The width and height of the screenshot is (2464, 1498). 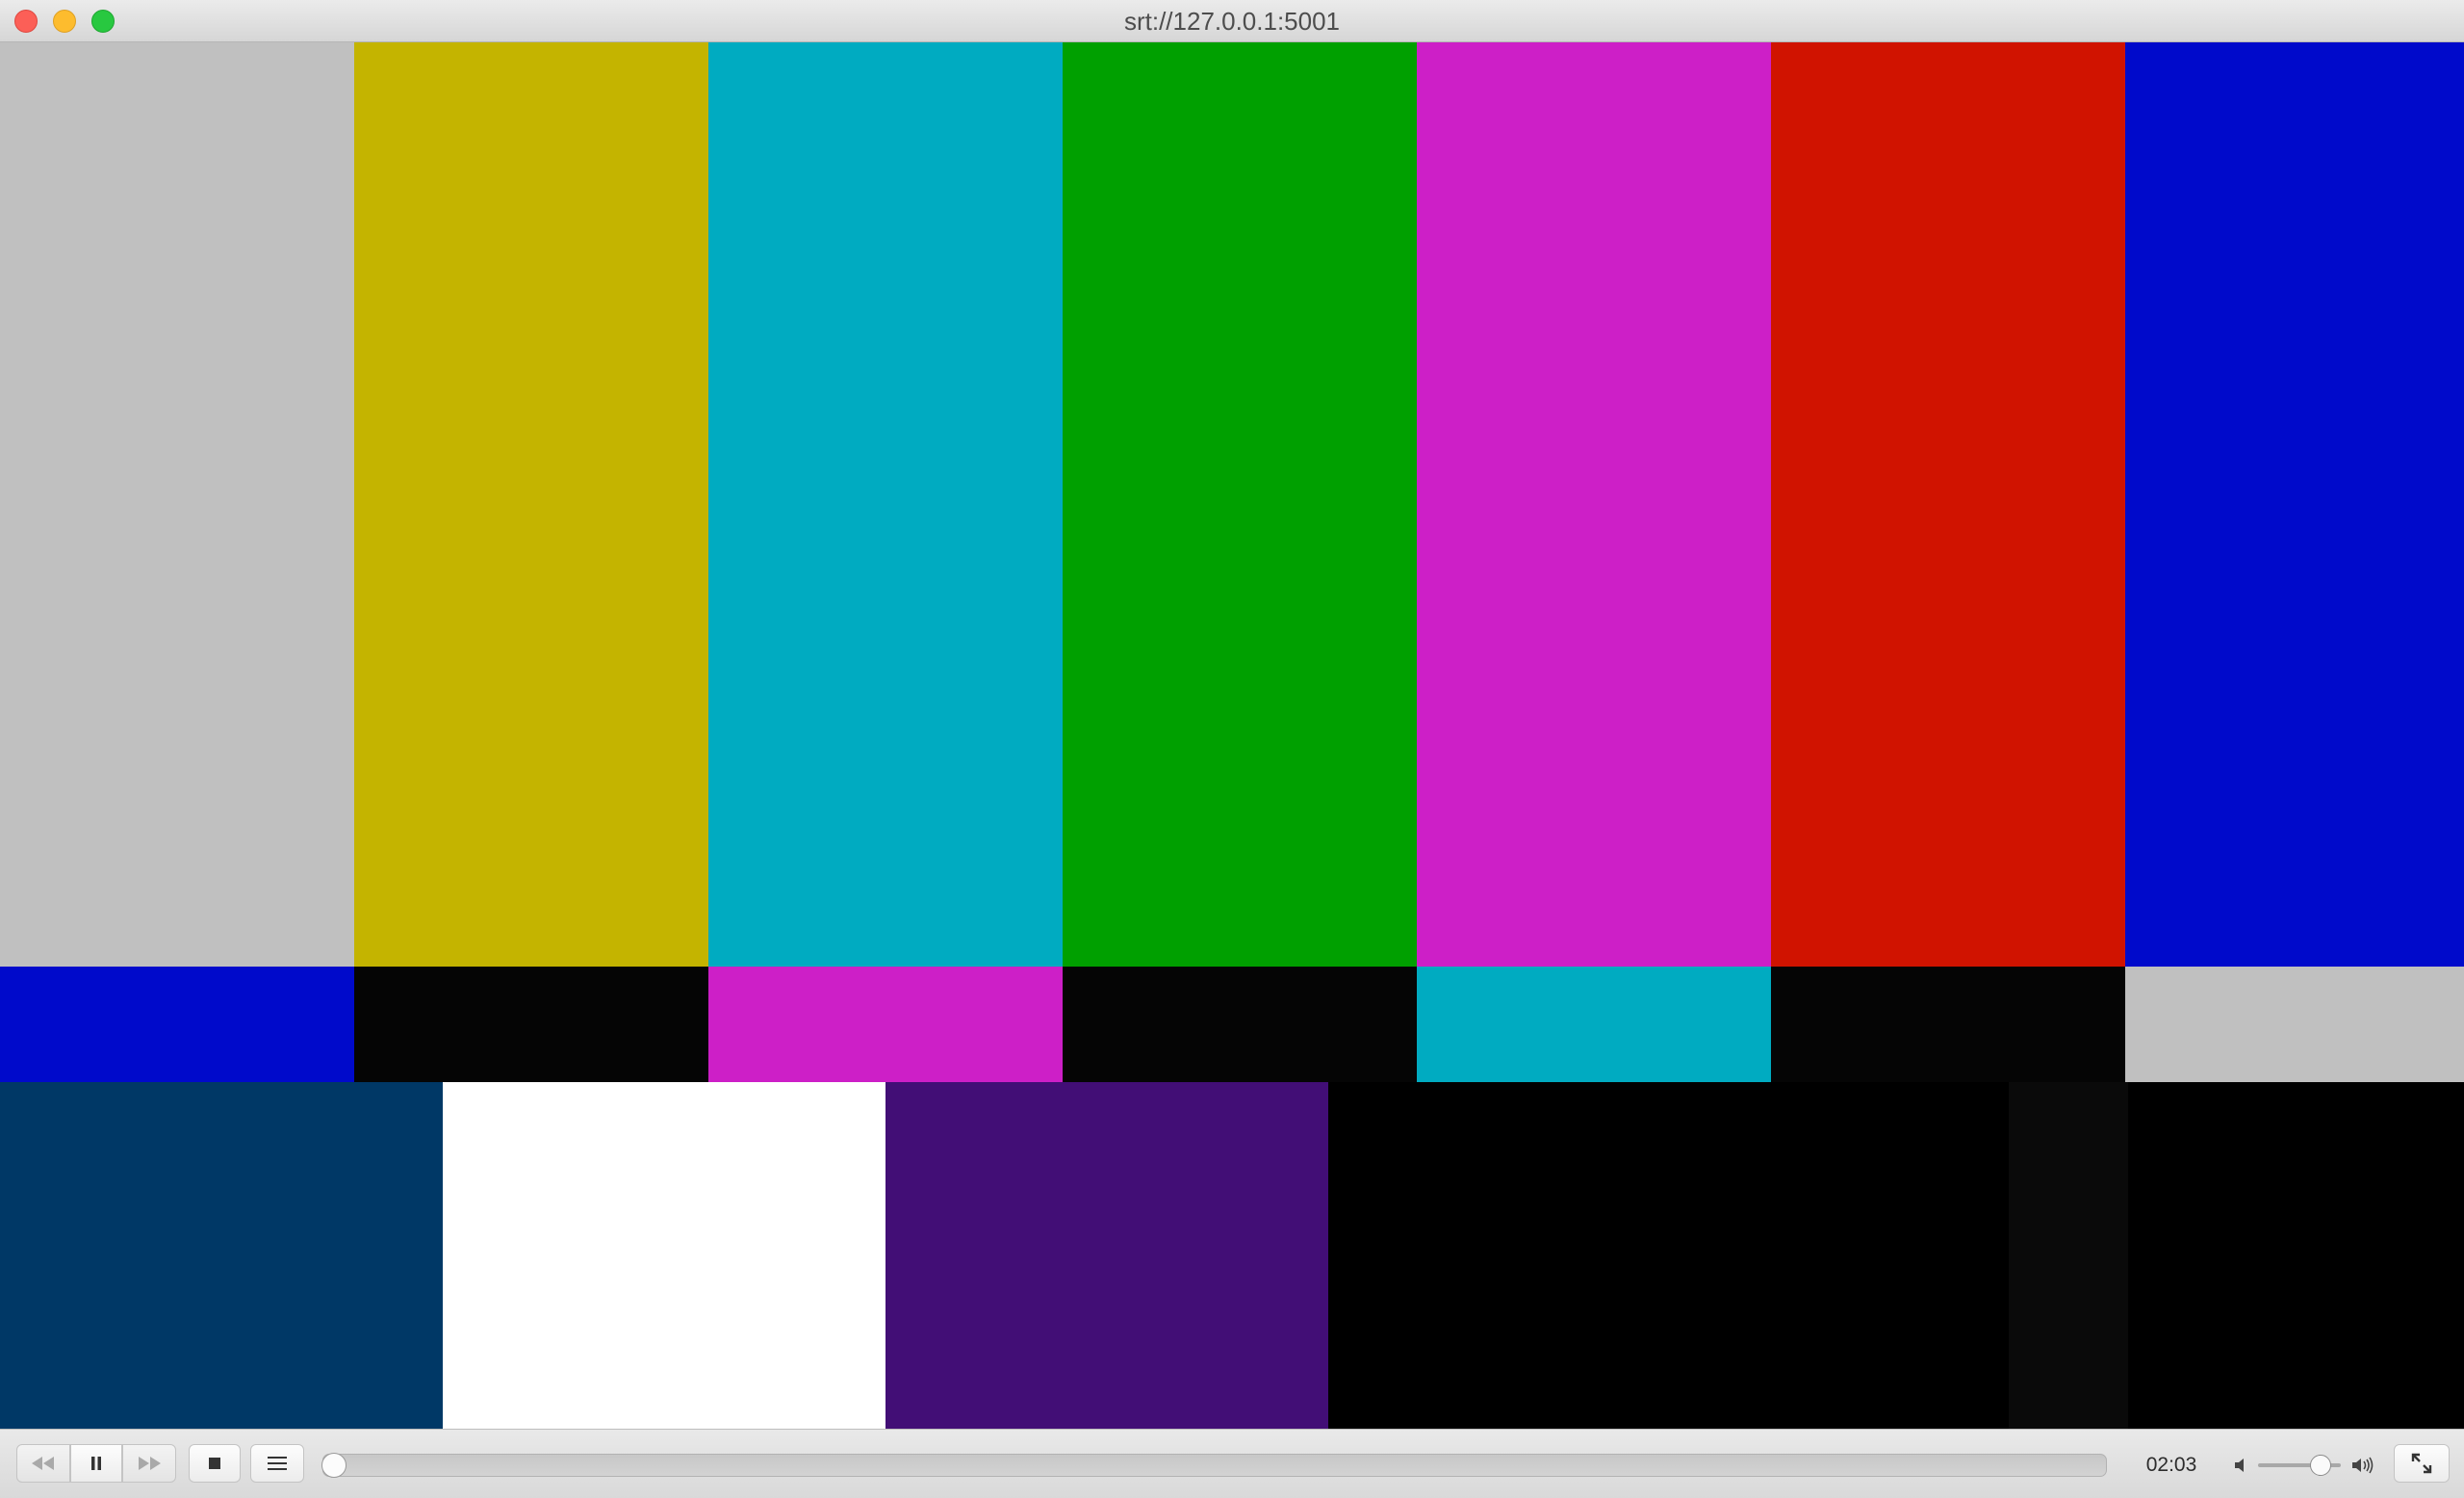 I want to click on fullscreen-button, so click(x=2422, y=1463).